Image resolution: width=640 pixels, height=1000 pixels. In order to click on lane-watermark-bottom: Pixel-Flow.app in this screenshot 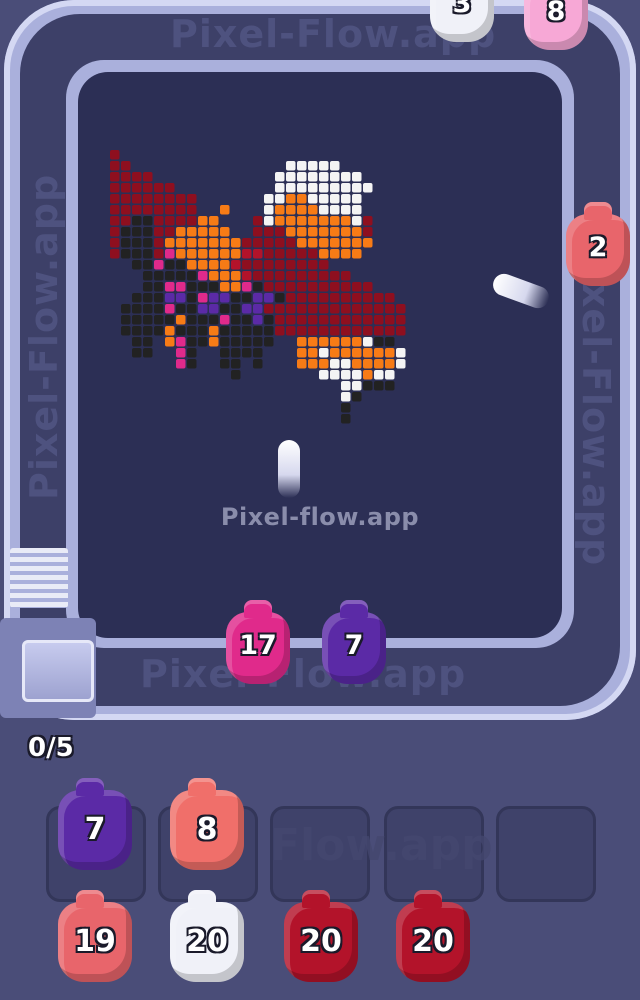, I will do `click(303, 674)`.